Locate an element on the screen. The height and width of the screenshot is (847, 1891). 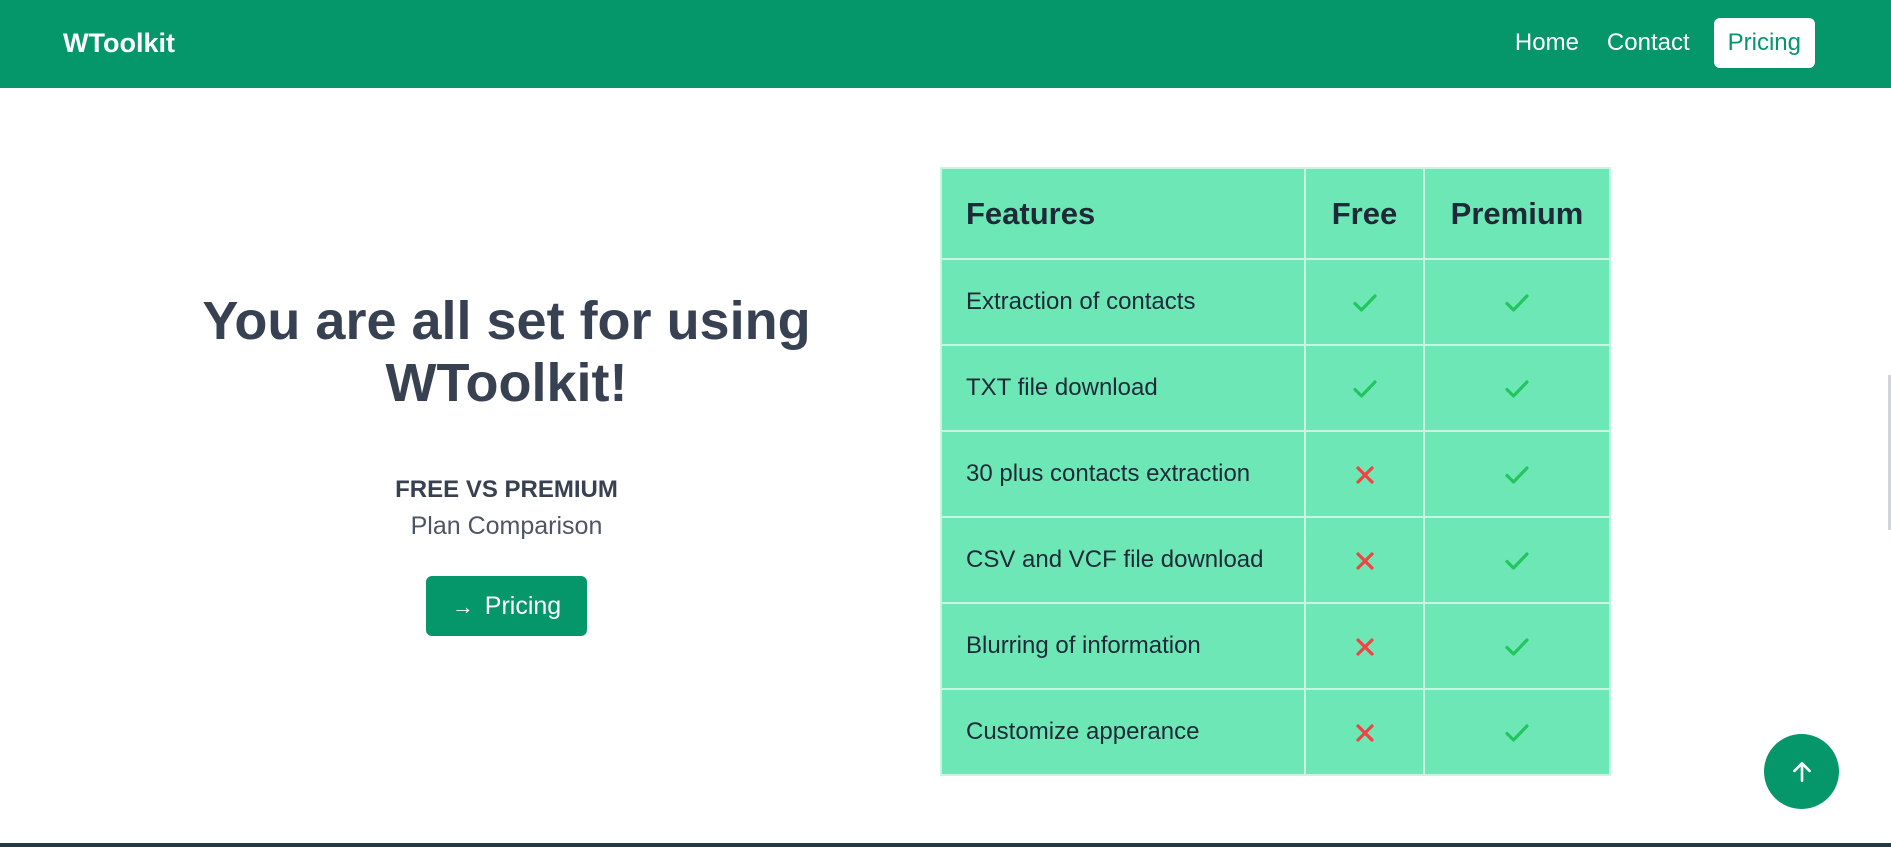
feature-name: Extraction of contacts is located at coordinates (1123, 302).